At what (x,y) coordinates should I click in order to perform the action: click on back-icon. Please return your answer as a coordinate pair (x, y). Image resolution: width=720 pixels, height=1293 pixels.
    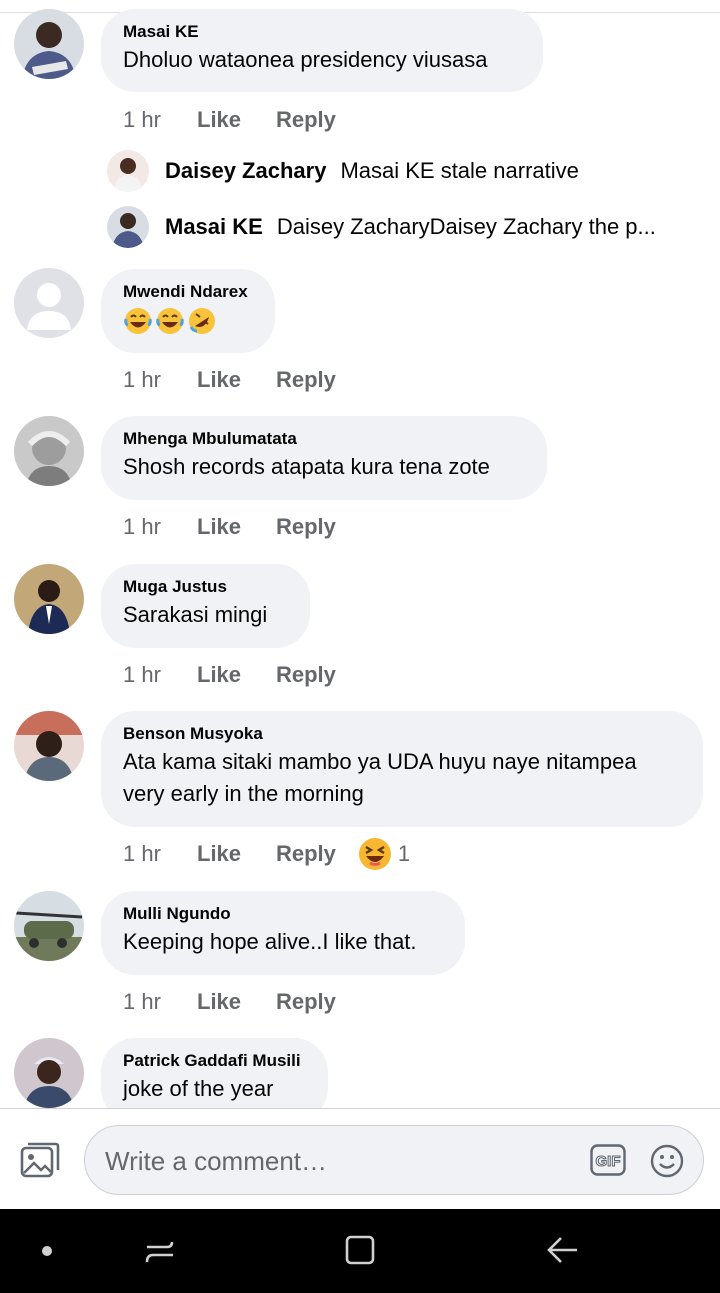
    Looking at the image, I should click on (563, 1250).